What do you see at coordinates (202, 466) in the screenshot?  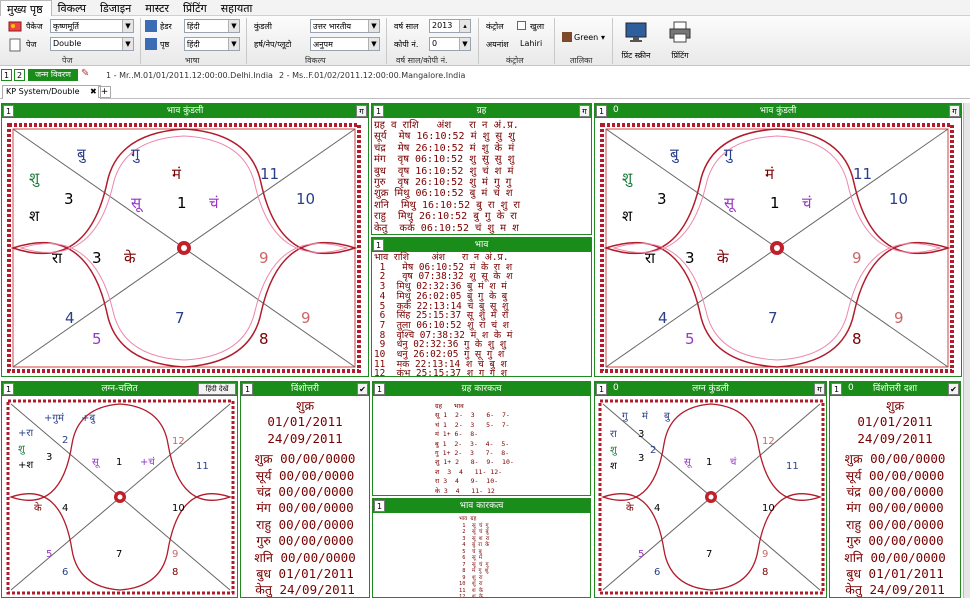 I see `chart-label: 11` at bounding box center [202, 466].